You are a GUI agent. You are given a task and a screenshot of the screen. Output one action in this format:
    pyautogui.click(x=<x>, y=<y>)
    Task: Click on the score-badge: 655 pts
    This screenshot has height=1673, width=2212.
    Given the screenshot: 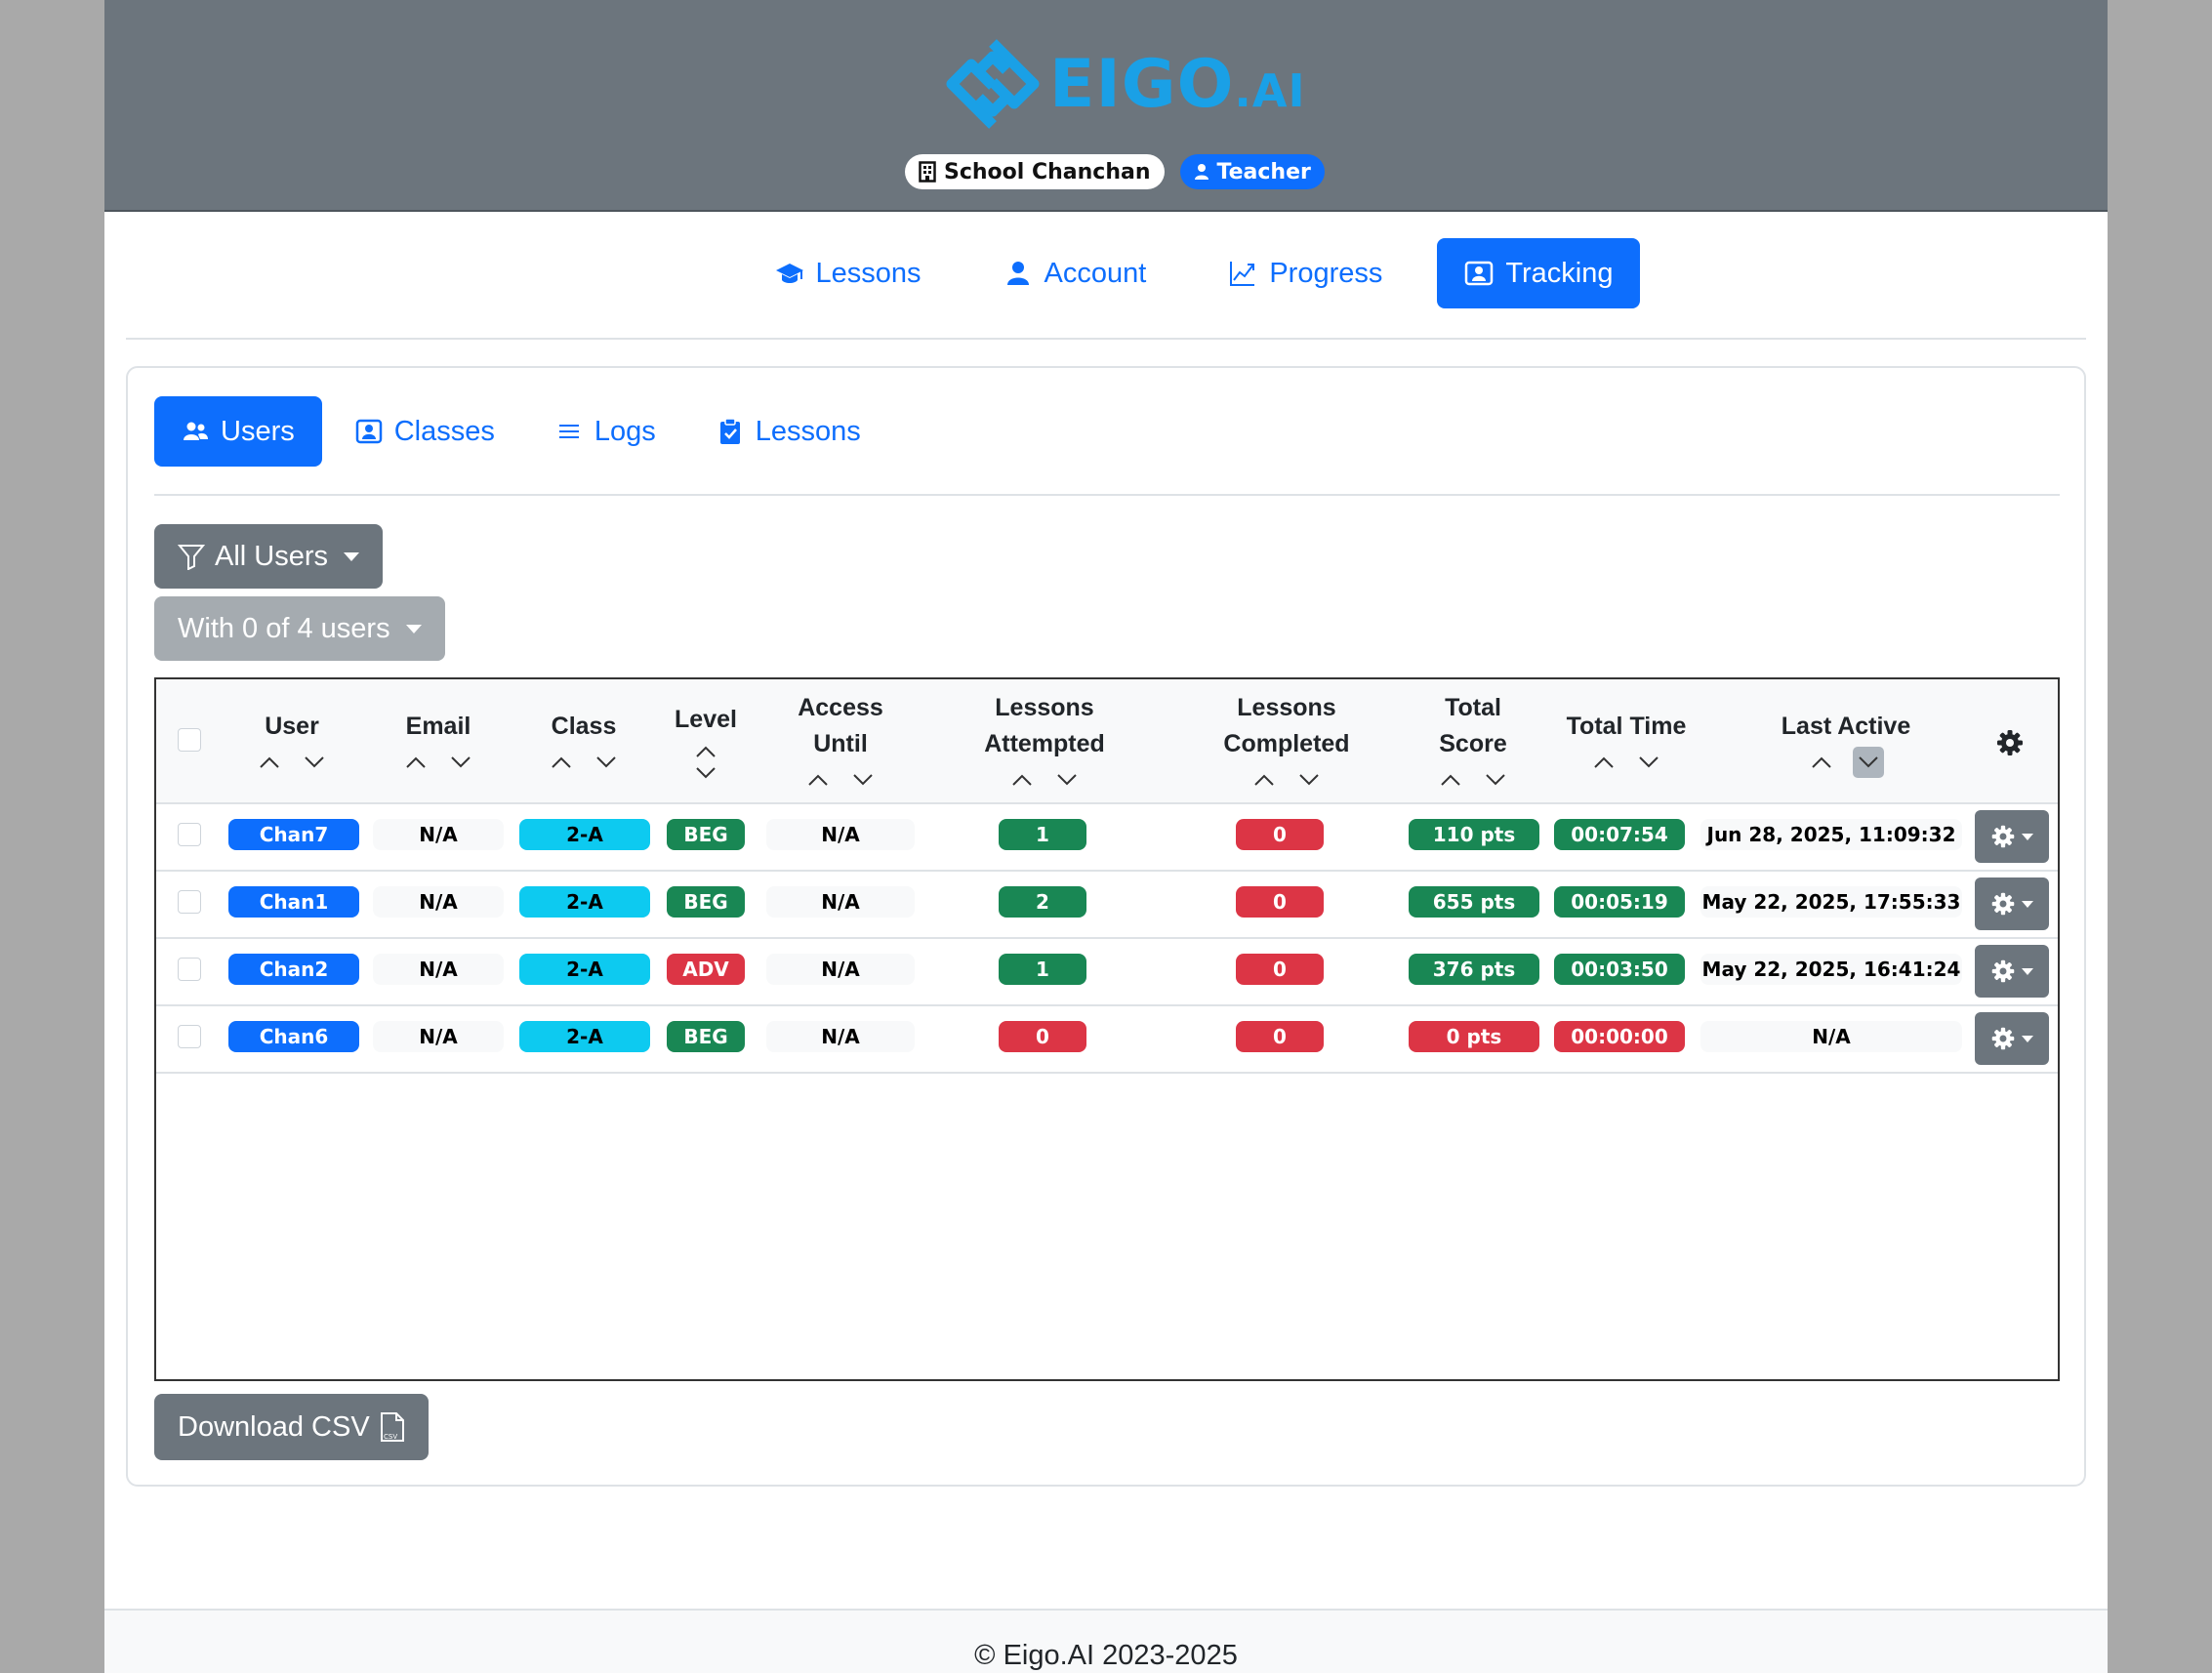 What is the action you would take?
    pyautogui.click(x=1474, y=902)
    